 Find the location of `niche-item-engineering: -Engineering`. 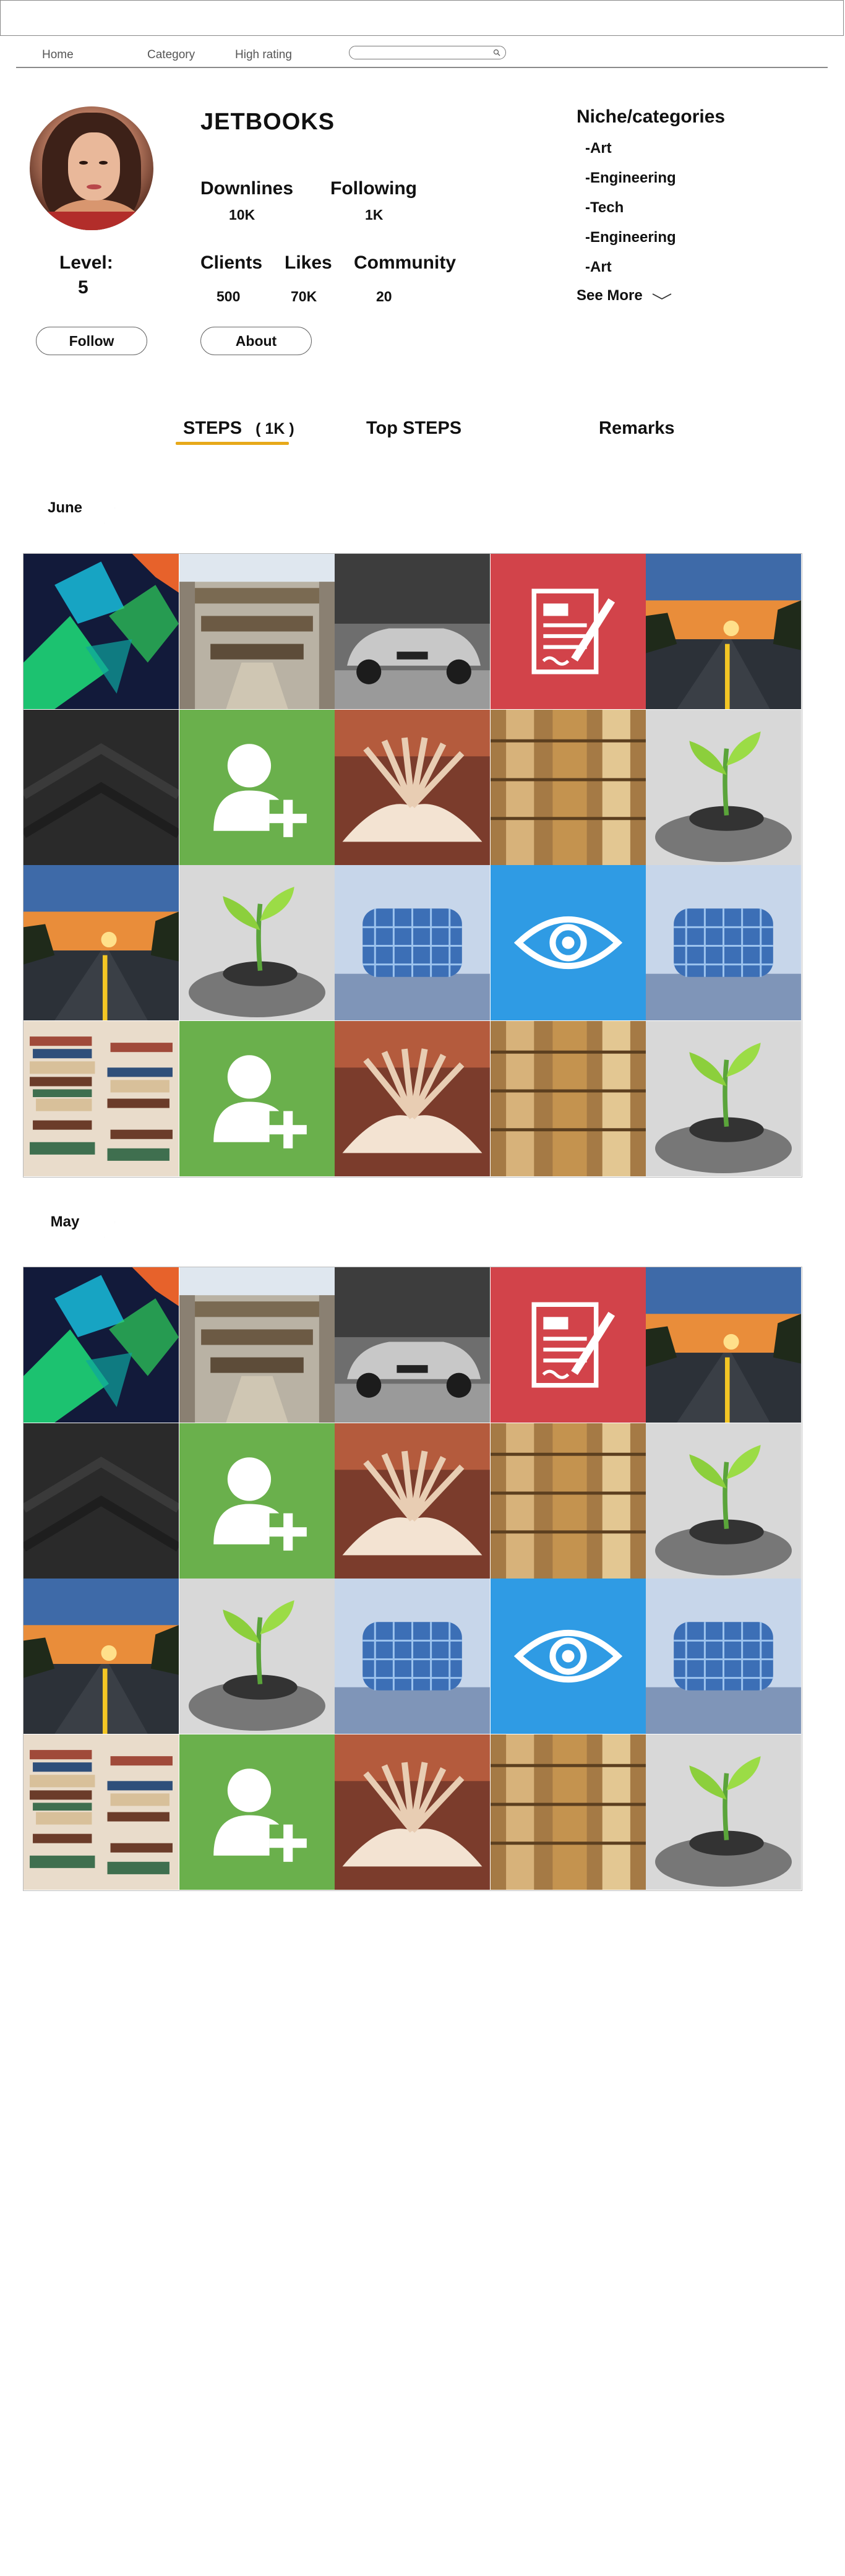

niche-item-engineering: -Engineering is located at coordinates (630, 178).